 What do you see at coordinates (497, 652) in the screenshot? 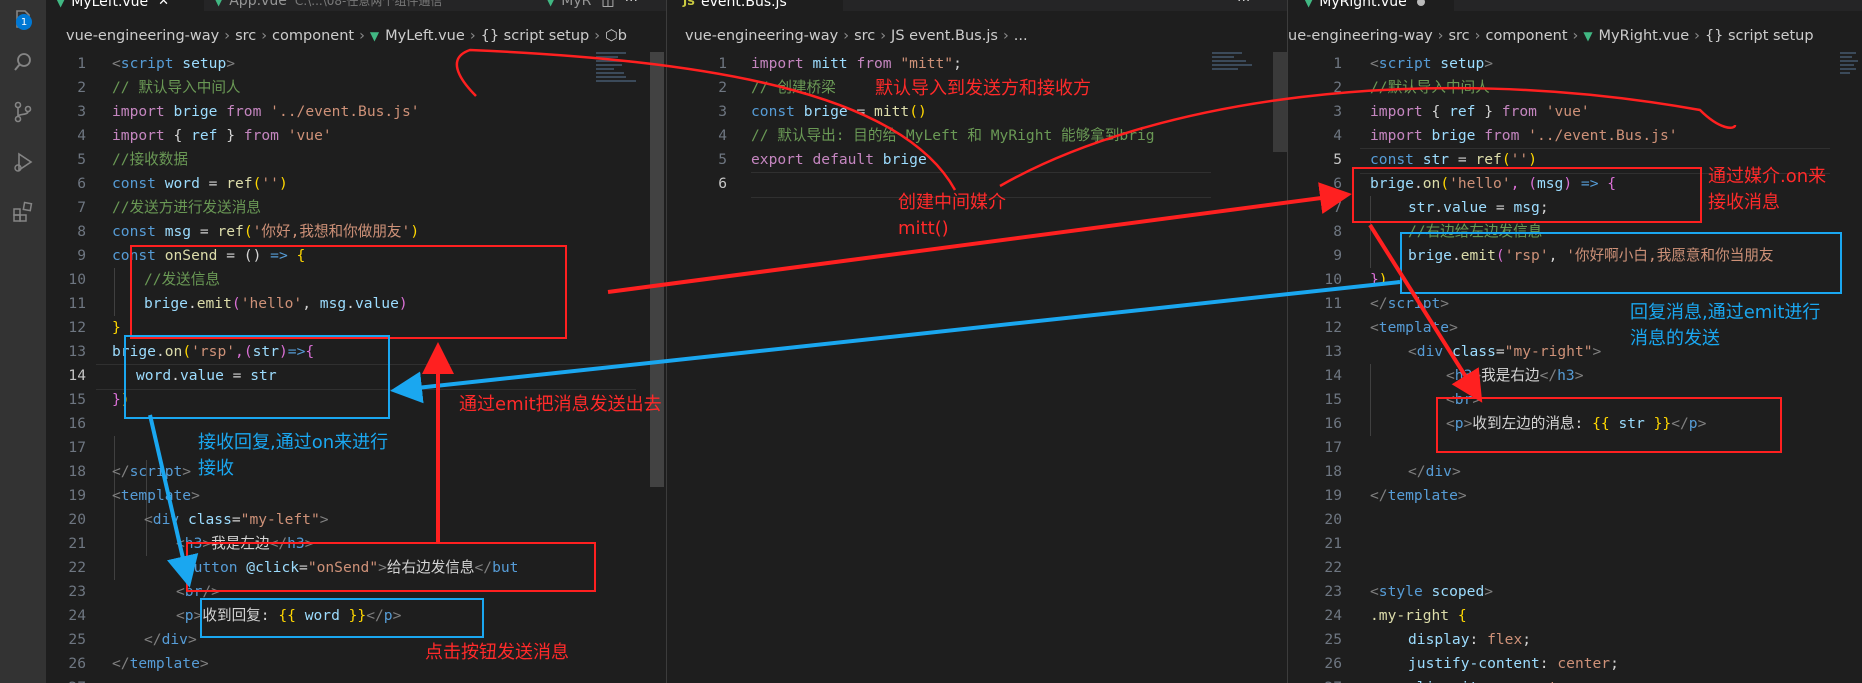
I see `annotation-left-click: 点击按钮发送消息` at bounding box center [497, 652].